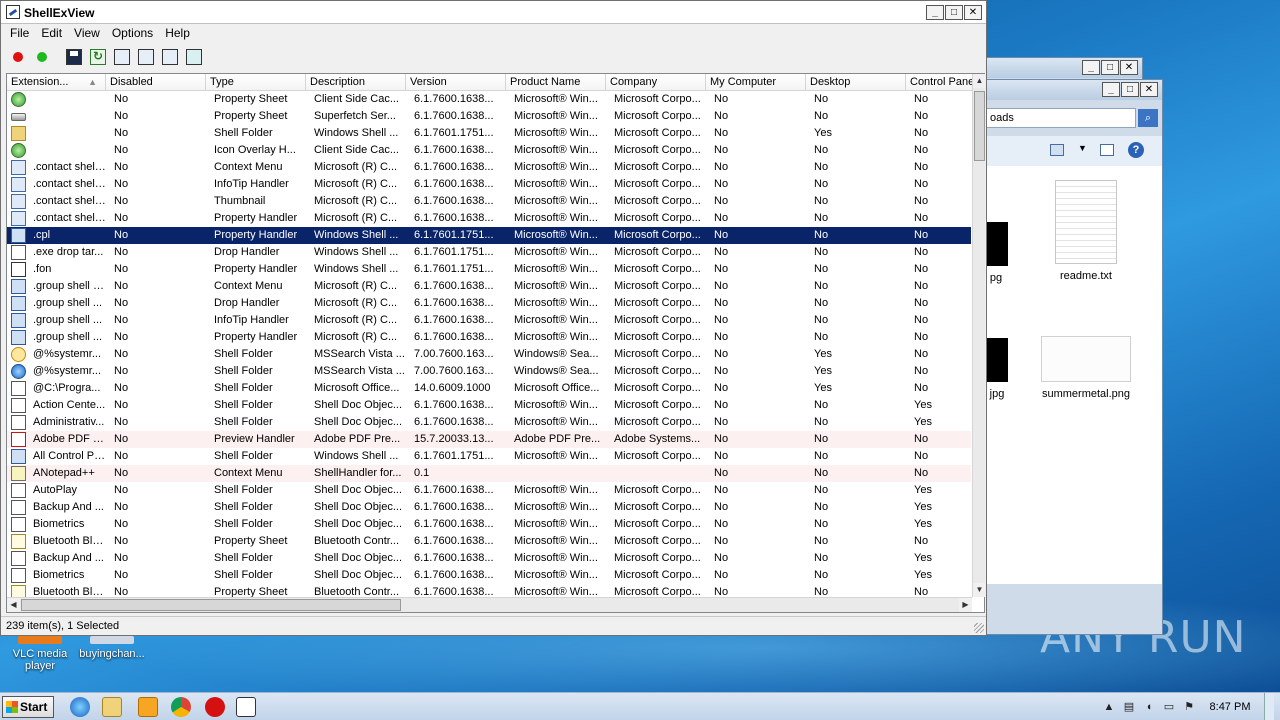 This screenshot has height=720, width=1280. What do you see at coordinates (1082, 148) in the screenshot?
I see `chevron-down-icon: ▼` at bounding box center [1082, 148].